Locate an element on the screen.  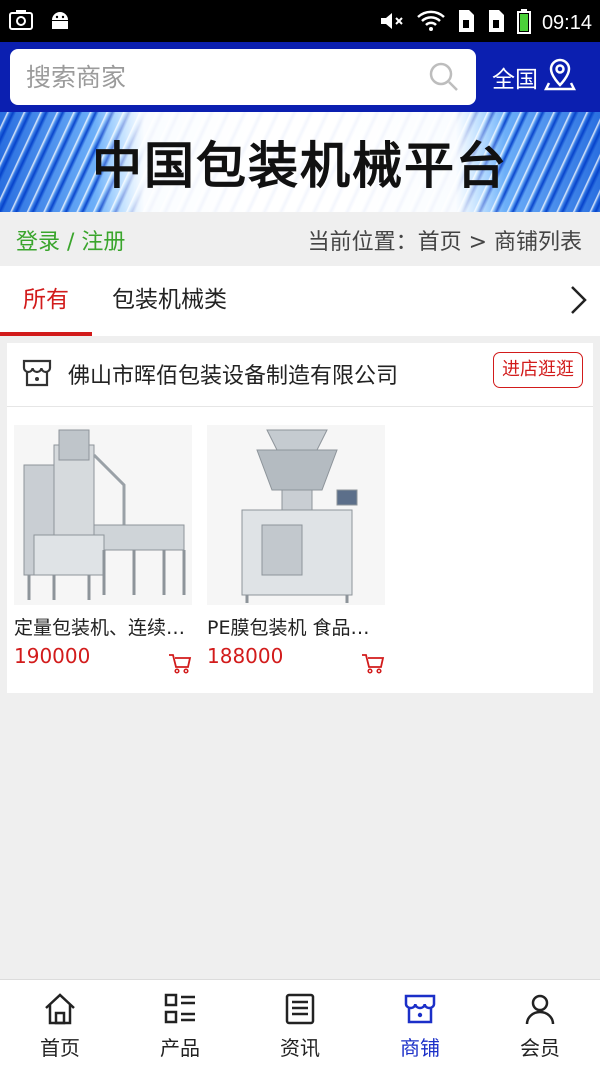
category-tabs: 所有 包装机械类 is located at coordinates (300, 301).